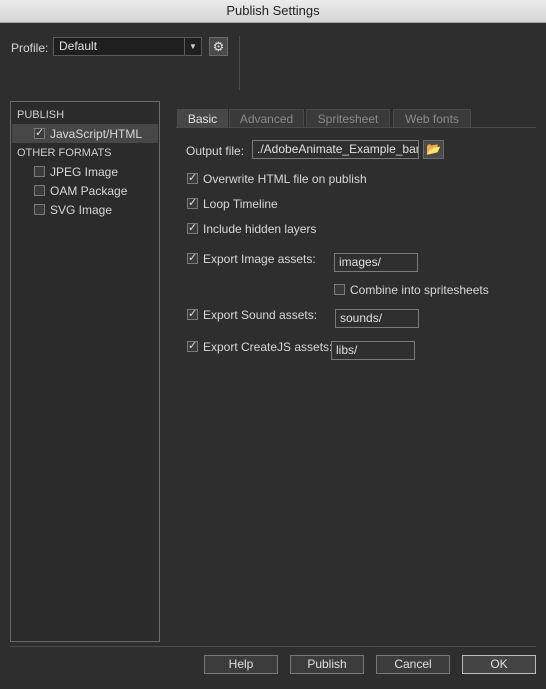 This screenshot has width=546, height=689. I want to click on folder-icon: 📂, so click(433, 149).